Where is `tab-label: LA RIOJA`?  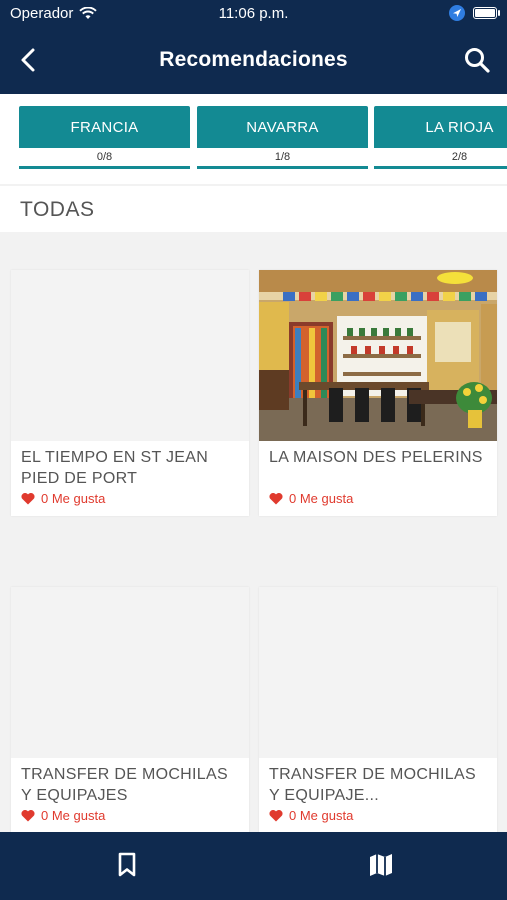 tab-label: LA RIOJA is located at coordinates (440, 127).